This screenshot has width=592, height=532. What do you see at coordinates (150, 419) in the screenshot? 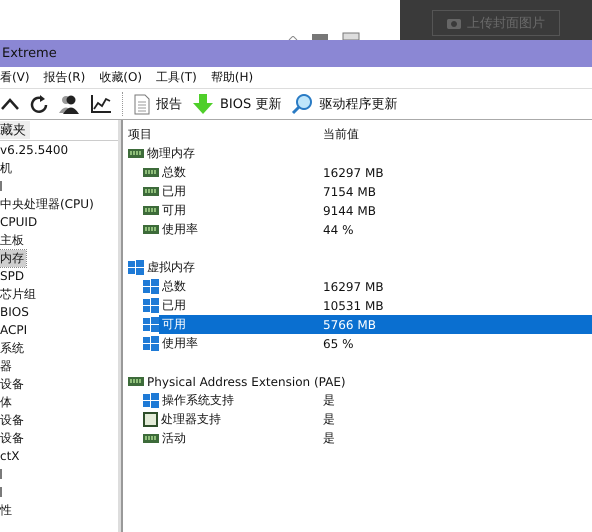
I see `chip-icon` at bounding box center [150, 419].